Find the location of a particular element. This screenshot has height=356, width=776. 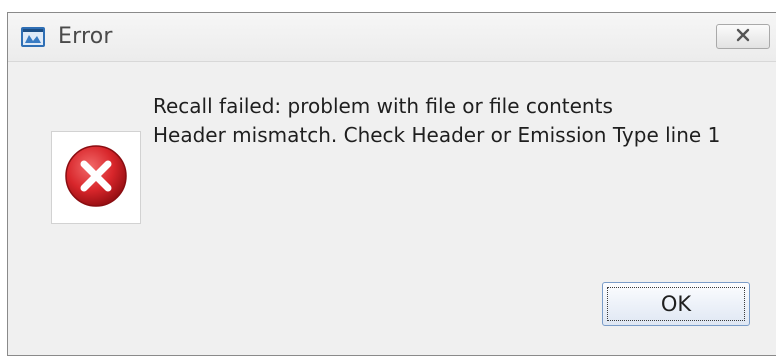

error-icon is located at coordinates (96, 178).